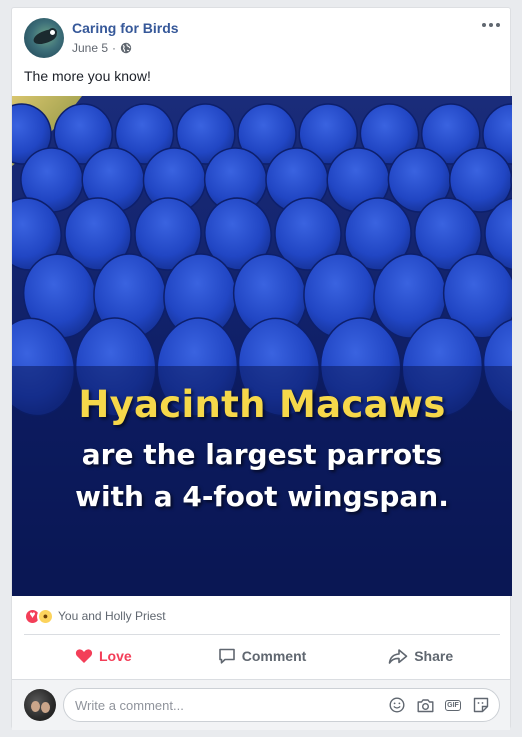 This screenshot has height=737, width=522. What do you see at coordinates (398, 656) in the screenshot?
I see `share-icon` at bounding box center [398, 656].